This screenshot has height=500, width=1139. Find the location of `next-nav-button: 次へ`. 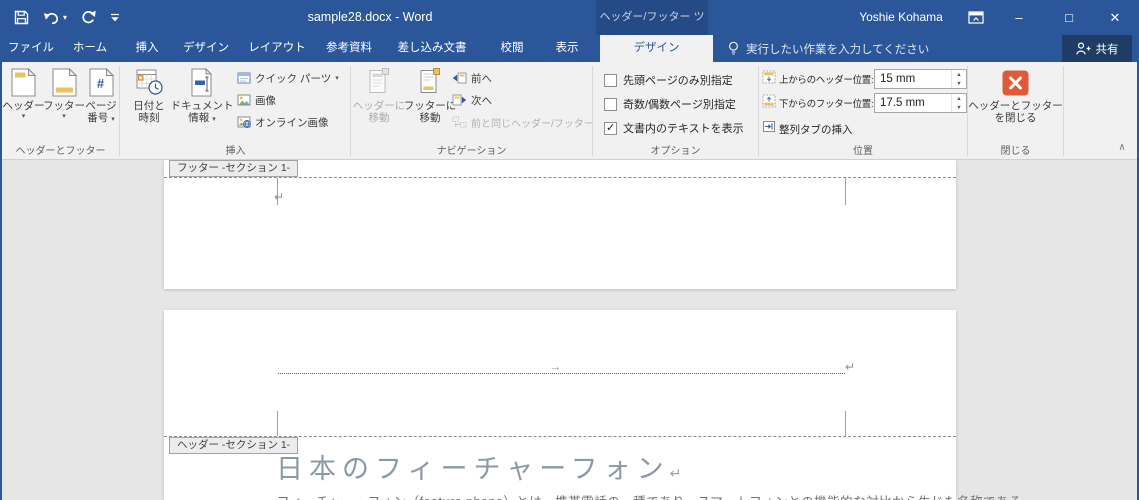

next-nav-button: 次へ is located at coordinates (523, 100).